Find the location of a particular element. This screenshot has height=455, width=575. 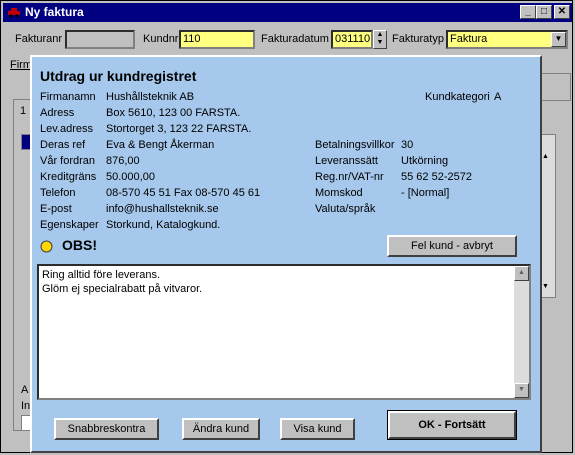

value-firmanamn: Hushållsteknik AB is located at coordinates (150, 97).